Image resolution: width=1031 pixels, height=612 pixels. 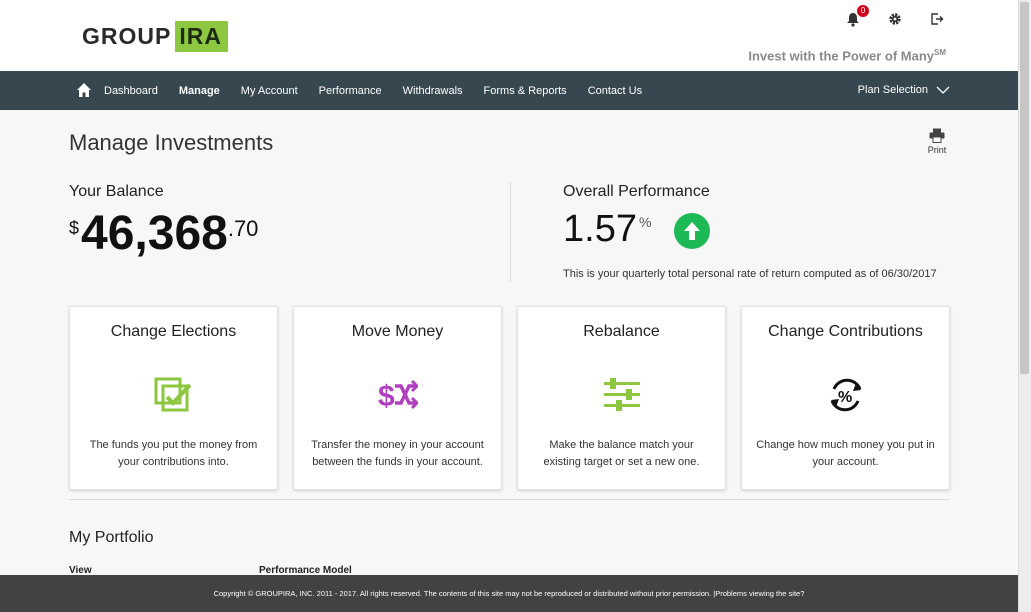 What do you see at coordinates (645, 222) in the screenshot?
I see `performance-unit: %` at bounding box center [645, 222].